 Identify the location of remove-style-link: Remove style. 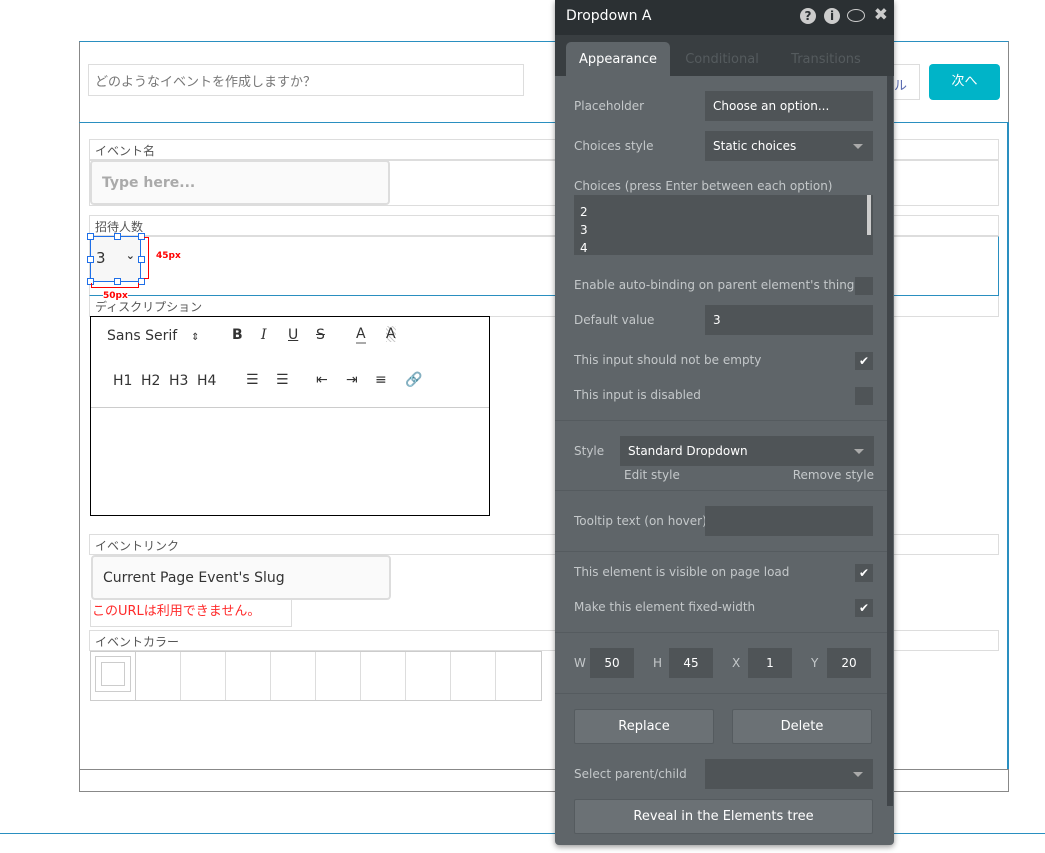
(833, 475).